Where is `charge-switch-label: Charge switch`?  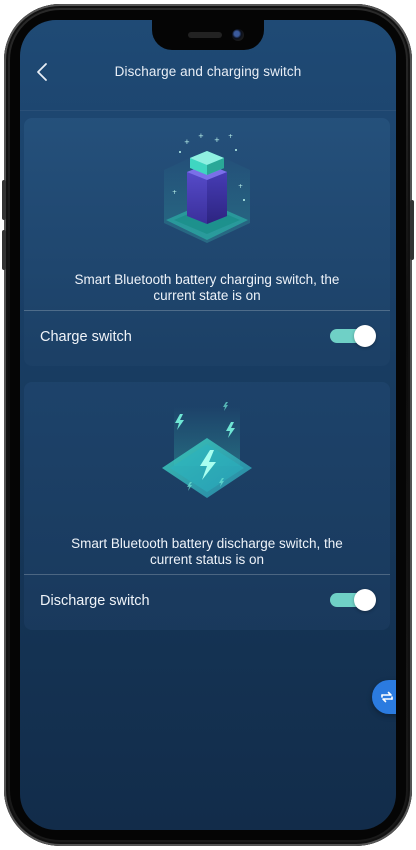
charge-switch-label: Charge switch is located at coordinates (86, 337).